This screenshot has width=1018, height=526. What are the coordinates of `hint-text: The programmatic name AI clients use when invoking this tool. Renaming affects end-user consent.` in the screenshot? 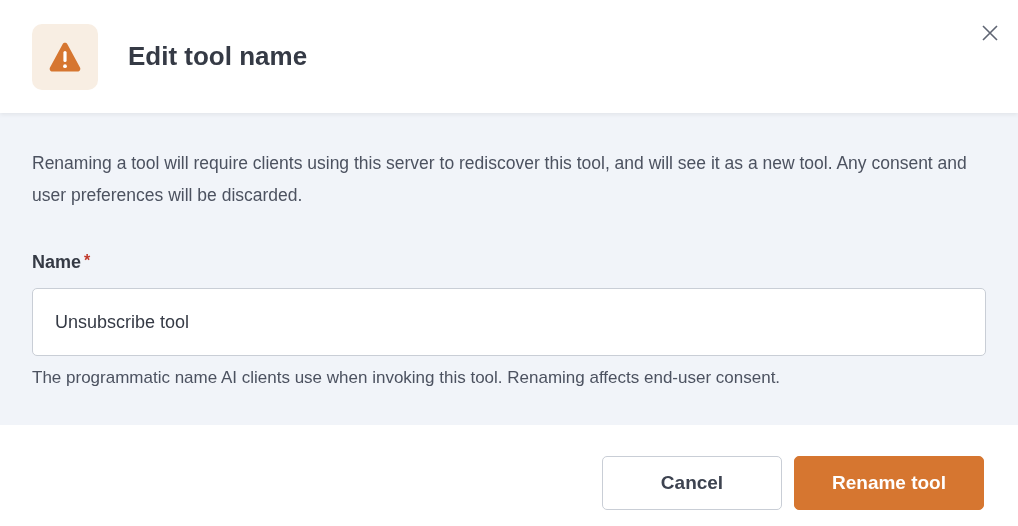 It's located at (407, 378).